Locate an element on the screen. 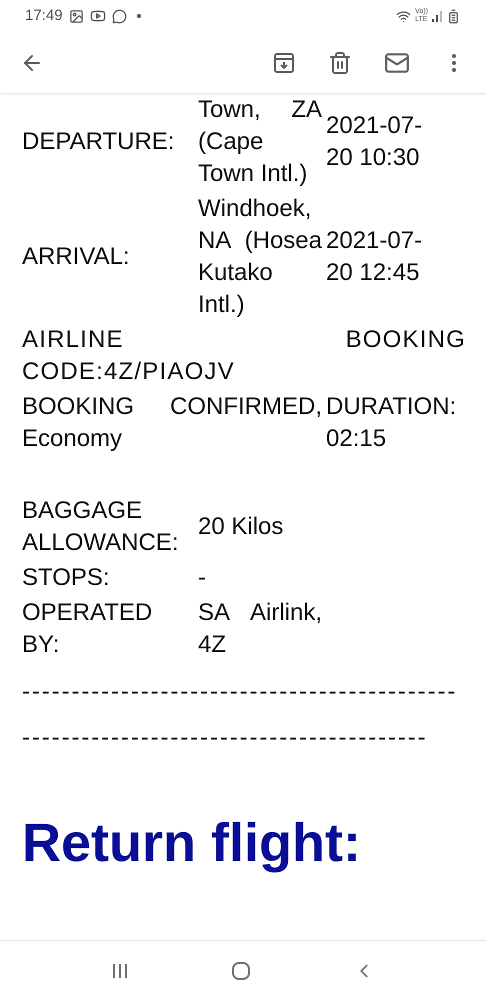 The image size is (486, 1000). image-icon is located at coordinates (76, 16).